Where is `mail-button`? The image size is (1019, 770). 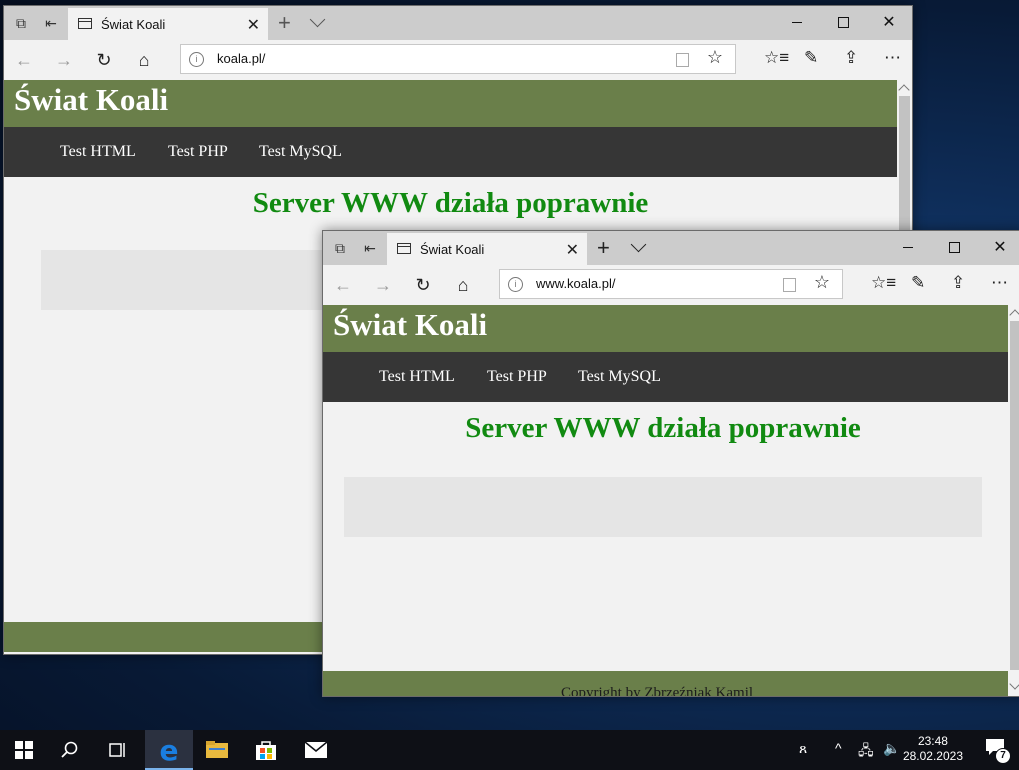
mail-button is located at coordinates (316, 750).